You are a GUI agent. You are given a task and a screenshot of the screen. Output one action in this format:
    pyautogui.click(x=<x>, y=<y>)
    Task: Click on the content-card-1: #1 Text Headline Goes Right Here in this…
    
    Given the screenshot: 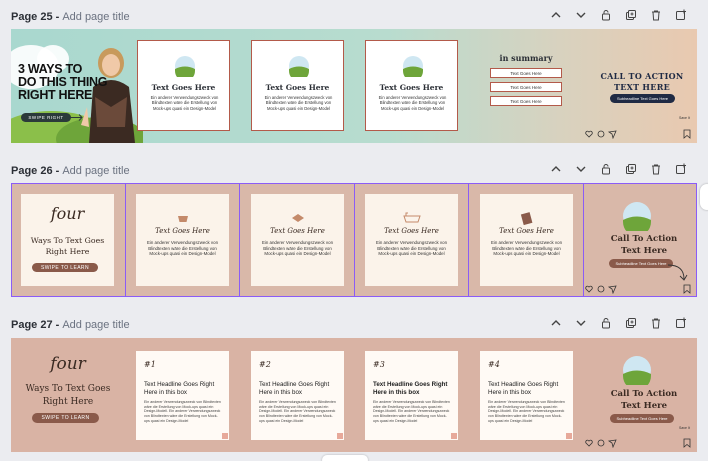 What is the action you would take?
    pyautogui.click(x=182, y=395)
    